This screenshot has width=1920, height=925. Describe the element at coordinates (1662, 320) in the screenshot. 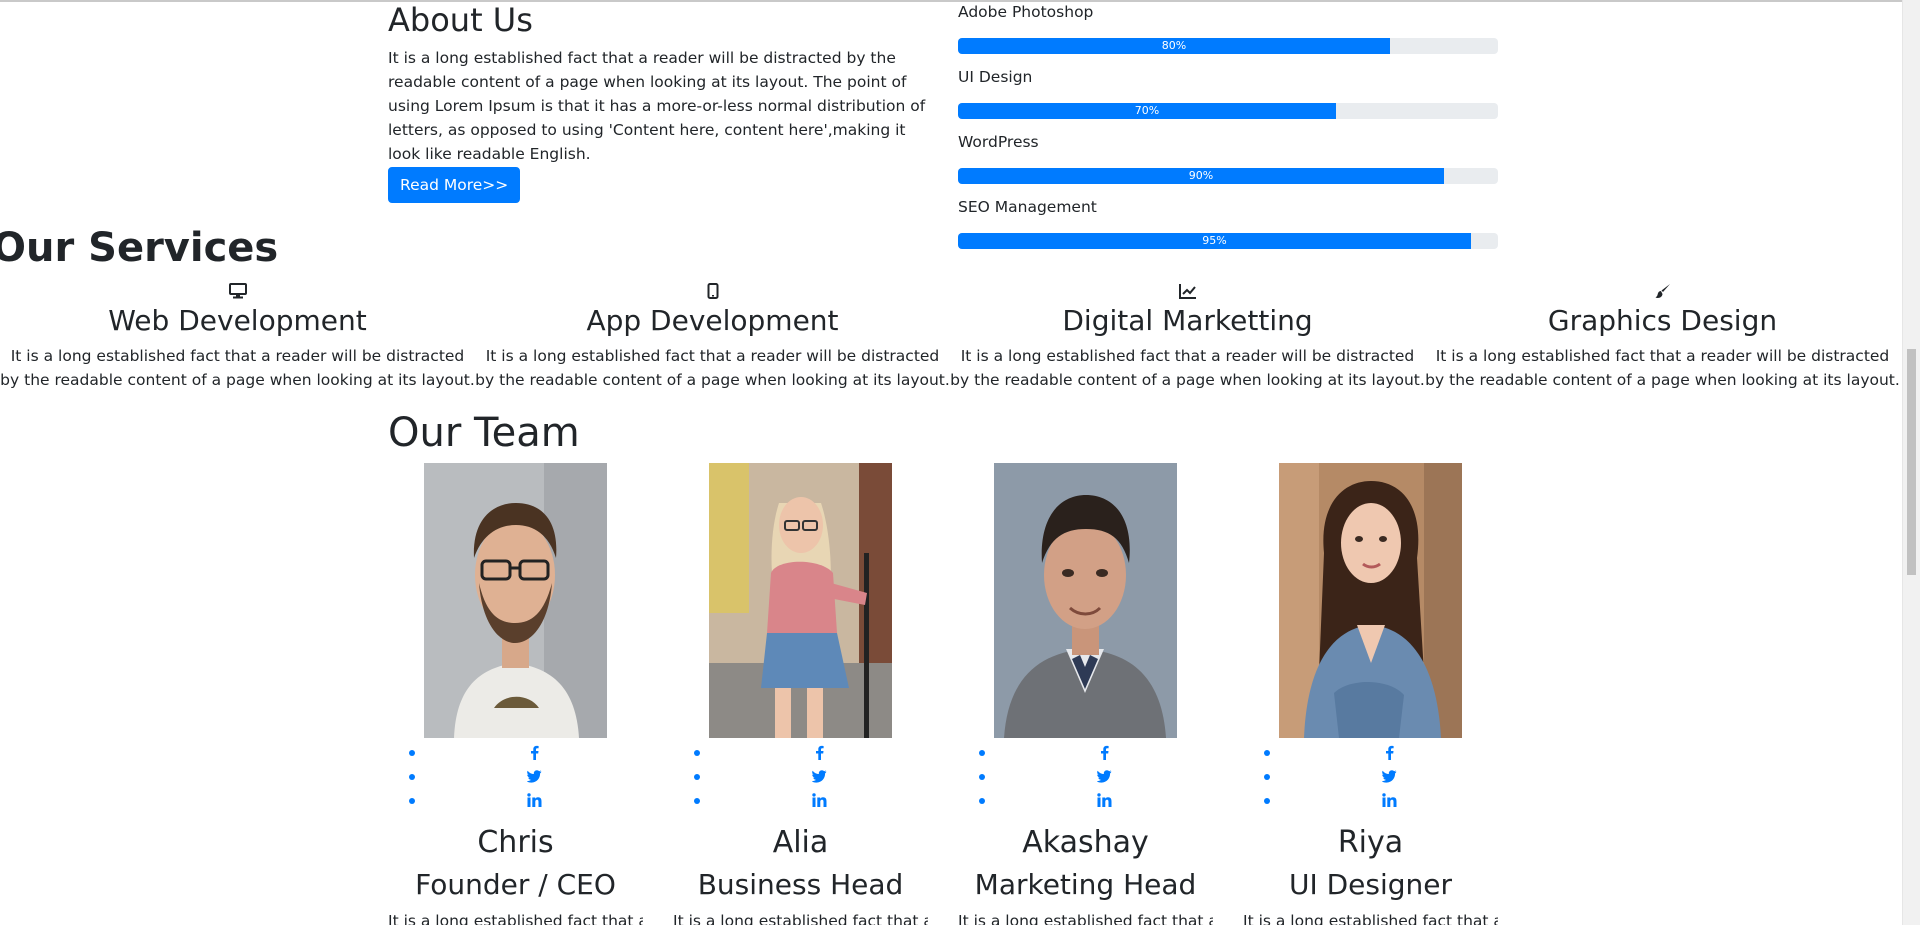

I see `service-title: Graphics Design` at that location.